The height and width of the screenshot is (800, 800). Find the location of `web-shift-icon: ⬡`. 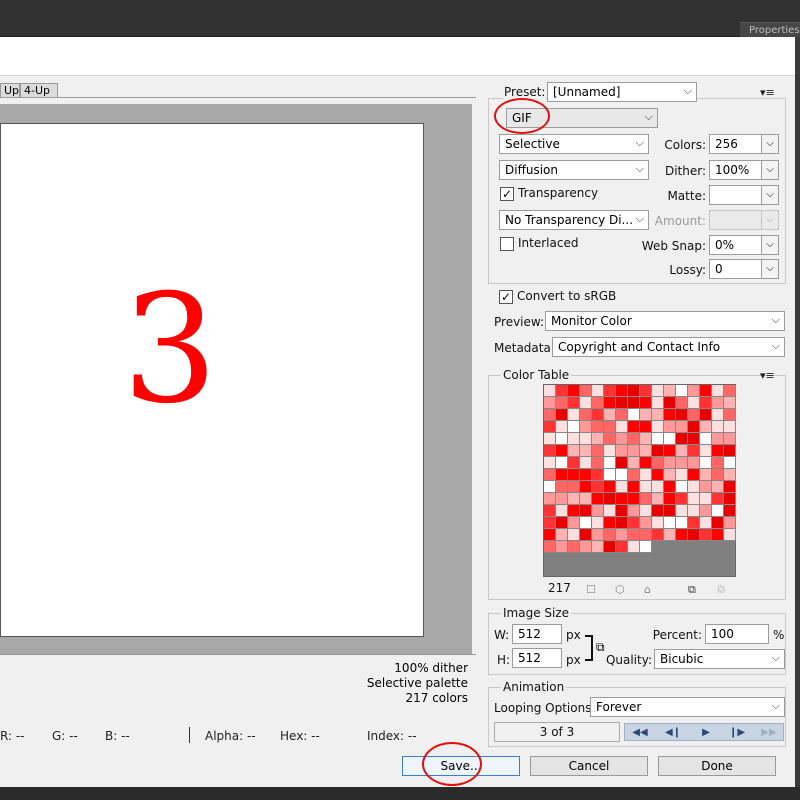

web-shift-icon: ⬡ is located at coordinates (620, 589).